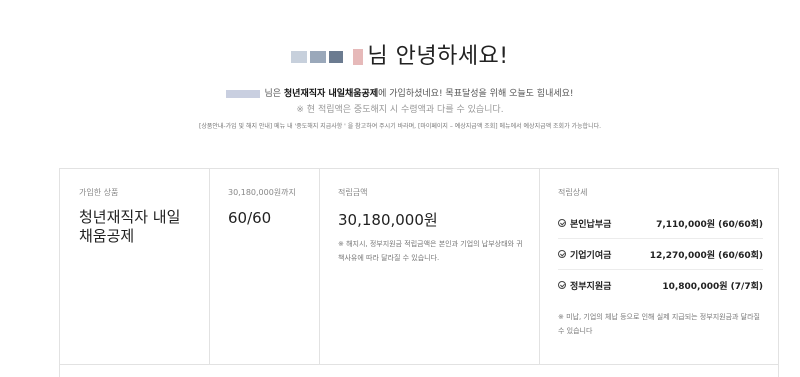  What do you see at coordinates (250, 218) in the screenshot?
I see `period-value: 60/60` at bounding box center [250, 218].